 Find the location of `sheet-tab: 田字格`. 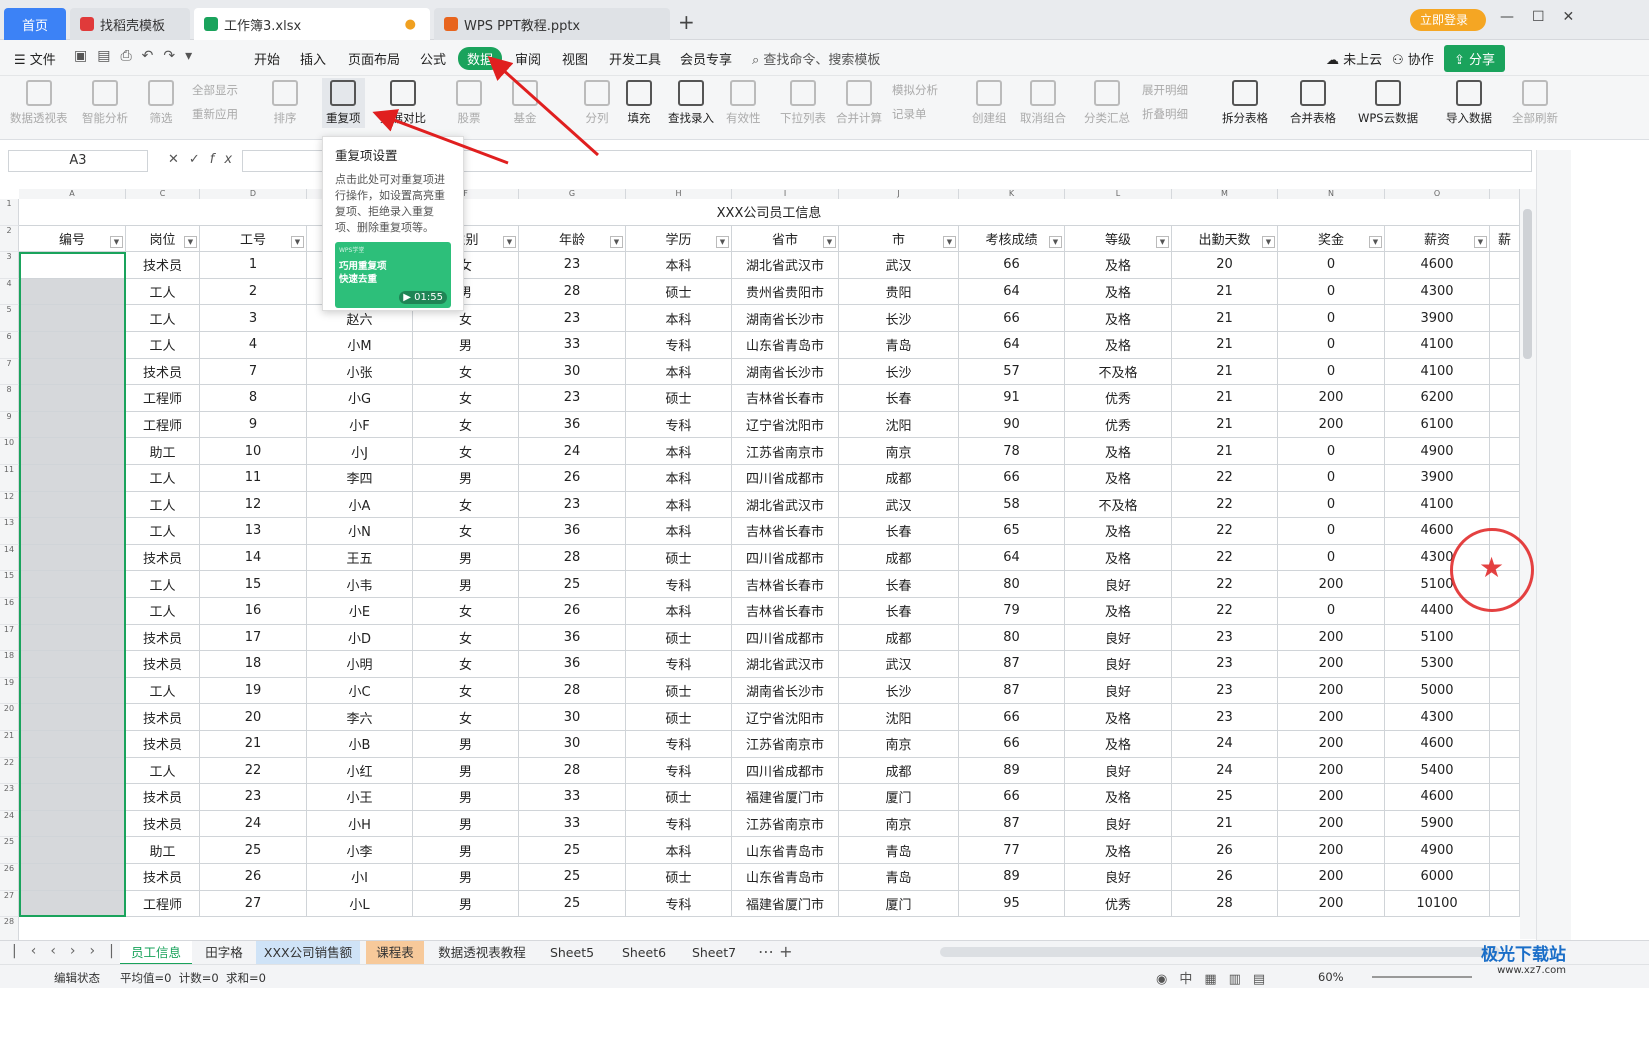

sheet-tab: 田字格 is located at coordinates (224, 953).